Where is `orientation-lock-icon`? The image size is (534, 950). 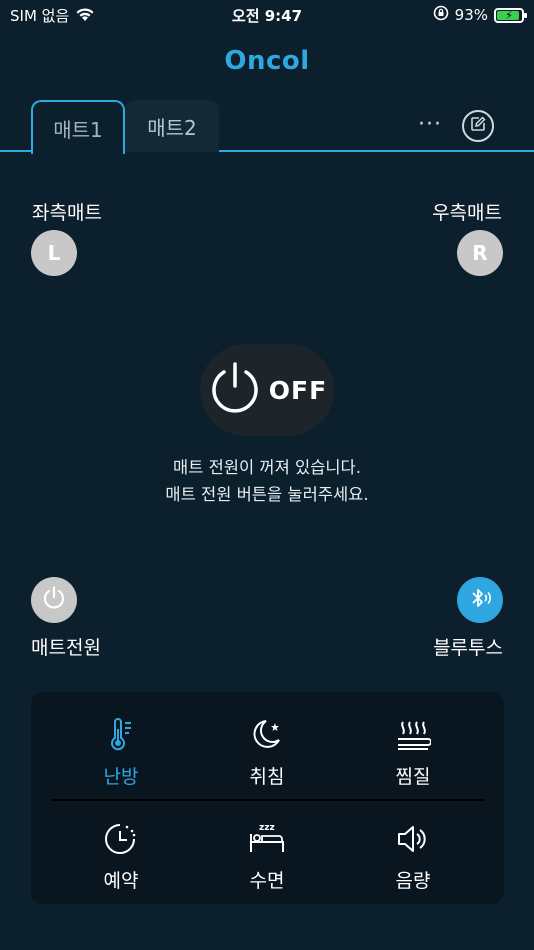
orientation-lock-icon is located at coordinates (441, 15).